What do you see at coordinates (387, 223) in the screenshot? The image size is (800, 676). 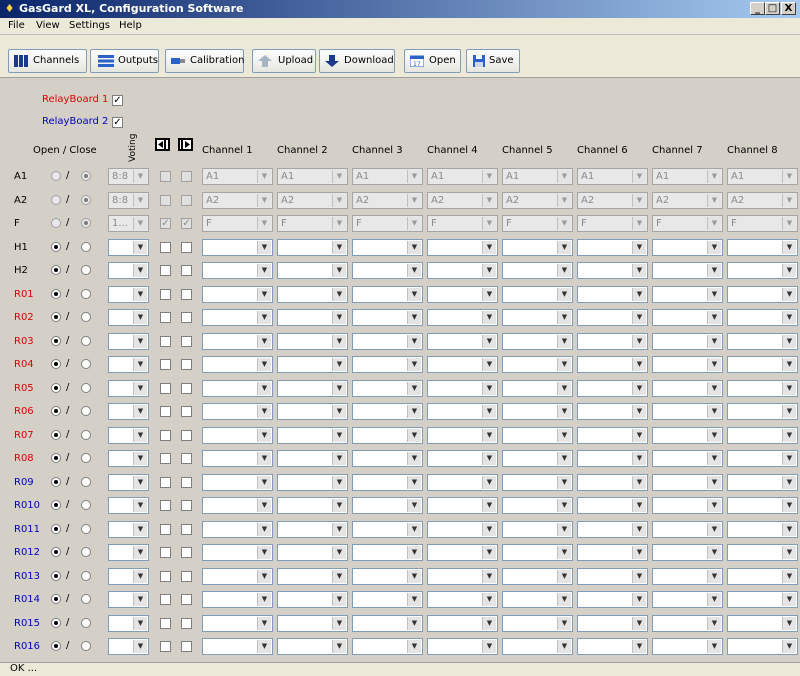 I see `channel-3-select: F ▼` at bounding box center [387, 223].